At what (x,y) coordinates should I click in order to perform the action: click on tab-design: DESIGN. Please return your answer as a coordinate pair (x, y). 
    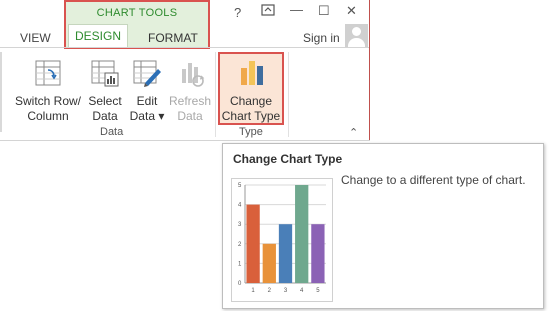
    Looking at the image, I should click on (98, 35).